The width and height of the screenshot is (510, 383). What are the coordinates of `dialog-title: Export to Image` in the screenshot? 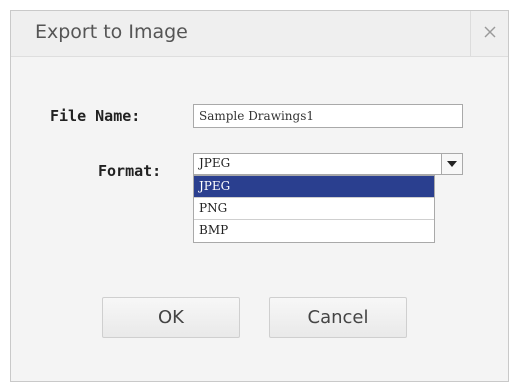 It's located at (111, 32).